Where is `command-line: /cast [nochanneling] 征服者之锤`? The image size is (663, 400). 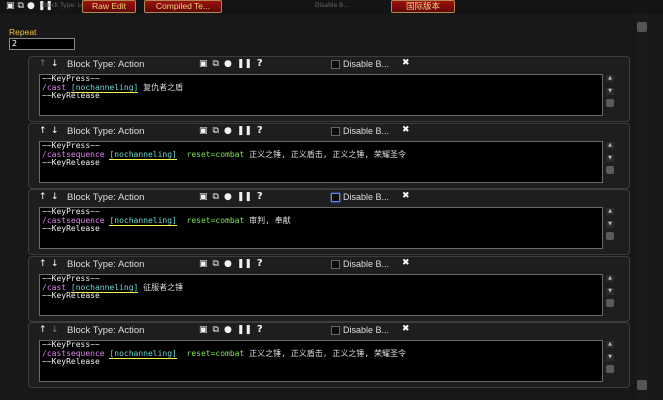
command-line: /cast [nochanneling] 征服者之锤 is located at coordinates (321, 287).